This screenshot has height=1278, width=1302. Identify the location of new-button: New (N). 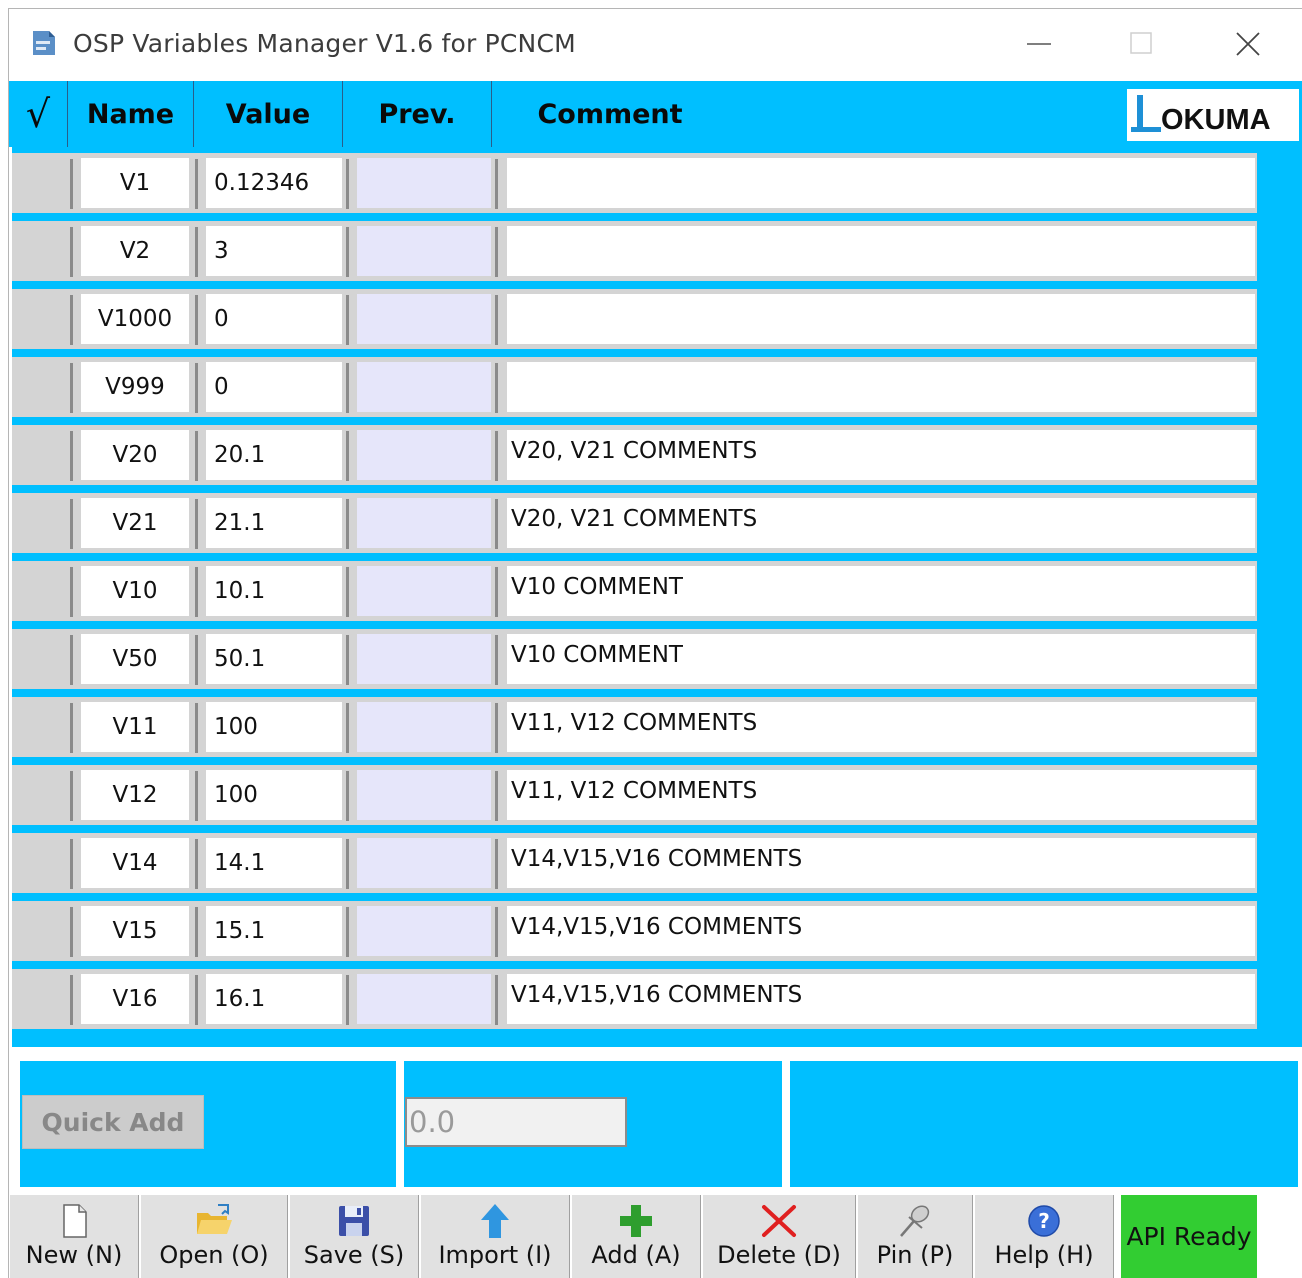
(74, 1236).